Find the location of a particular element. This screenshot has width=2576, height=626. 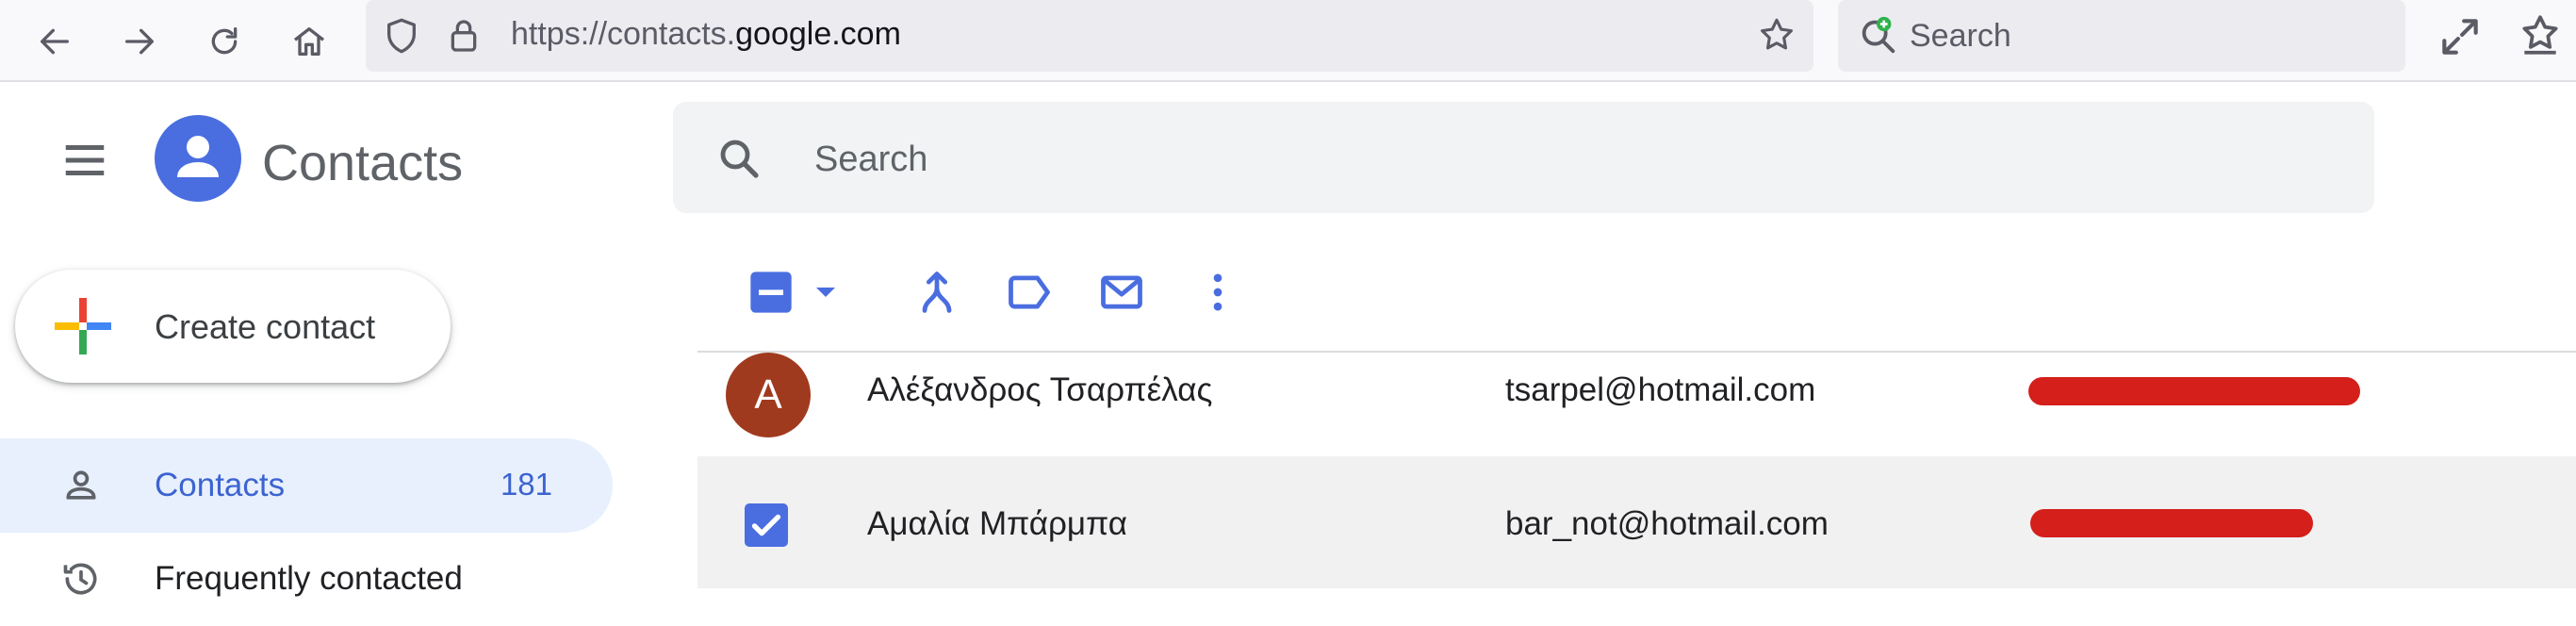

merge-icon is located at coordinates (937, 292).